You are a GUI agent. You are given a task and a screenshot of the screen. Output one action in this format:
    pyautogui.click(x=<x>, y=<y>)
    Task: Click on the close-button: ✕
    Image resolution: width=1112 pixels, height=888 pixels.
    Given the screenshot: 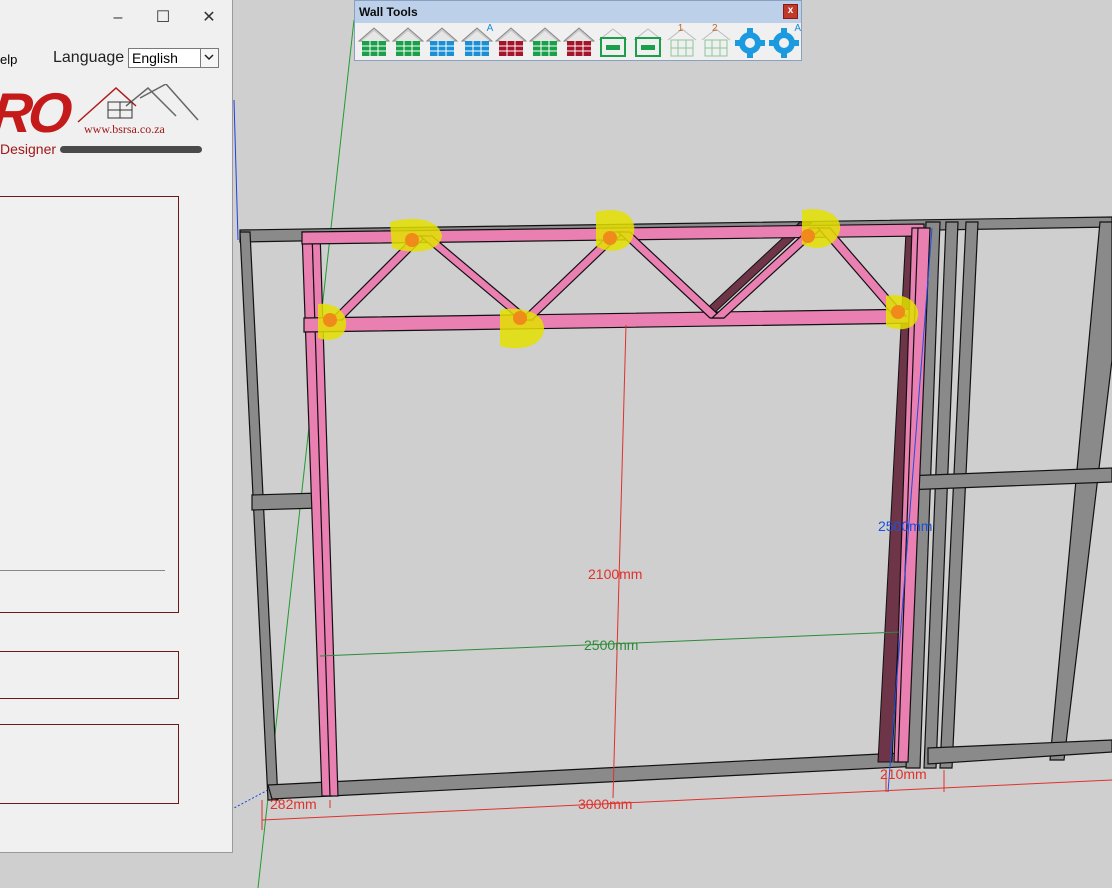 What is the action you would take?
    pyautogui.click(x=209, y=18)
    